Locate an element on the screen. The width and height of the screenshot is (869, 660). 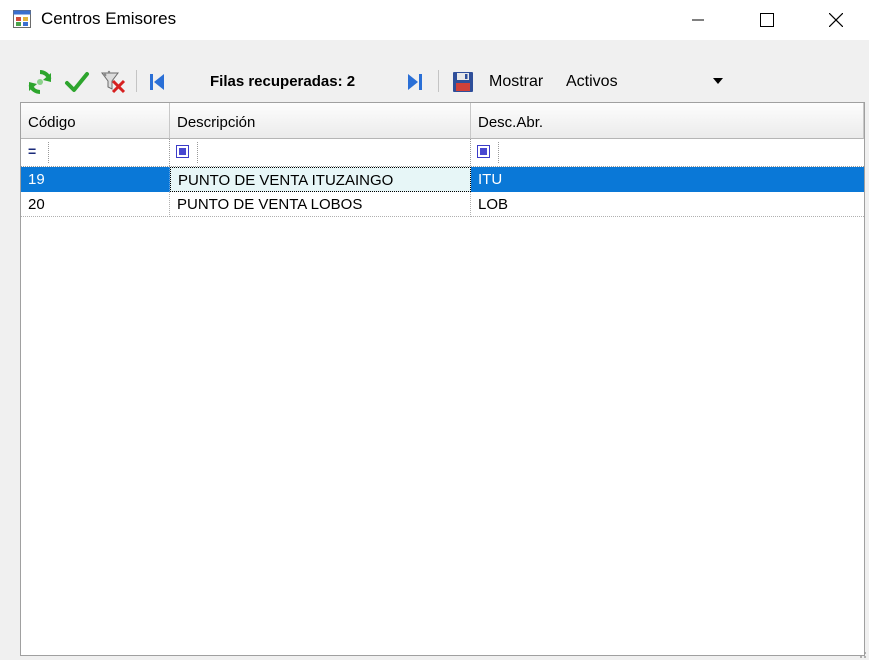
cell-codigo: 19 is located at coordinates (95, 179).